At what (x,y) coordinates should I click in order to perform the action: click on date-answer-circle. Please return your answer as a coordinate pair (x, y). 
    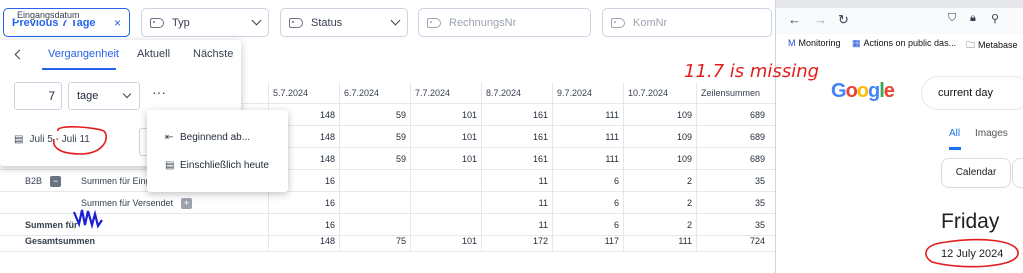
    Looking at the image, I should click on (972, 253).